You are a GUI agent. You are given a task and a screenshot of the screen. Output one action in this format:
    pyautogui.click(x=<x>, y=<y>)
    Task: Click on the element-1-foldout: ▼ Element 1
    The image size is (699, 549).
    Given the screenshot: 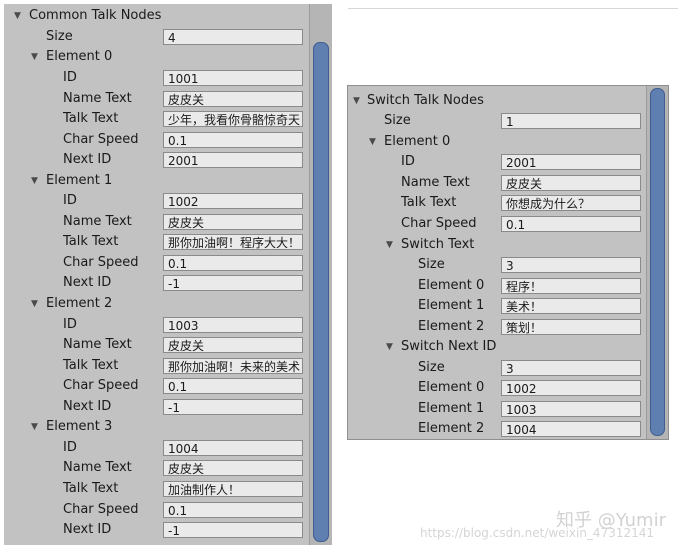 What is the action you would take?
    pyautogui.click(x=159, y=181)
    